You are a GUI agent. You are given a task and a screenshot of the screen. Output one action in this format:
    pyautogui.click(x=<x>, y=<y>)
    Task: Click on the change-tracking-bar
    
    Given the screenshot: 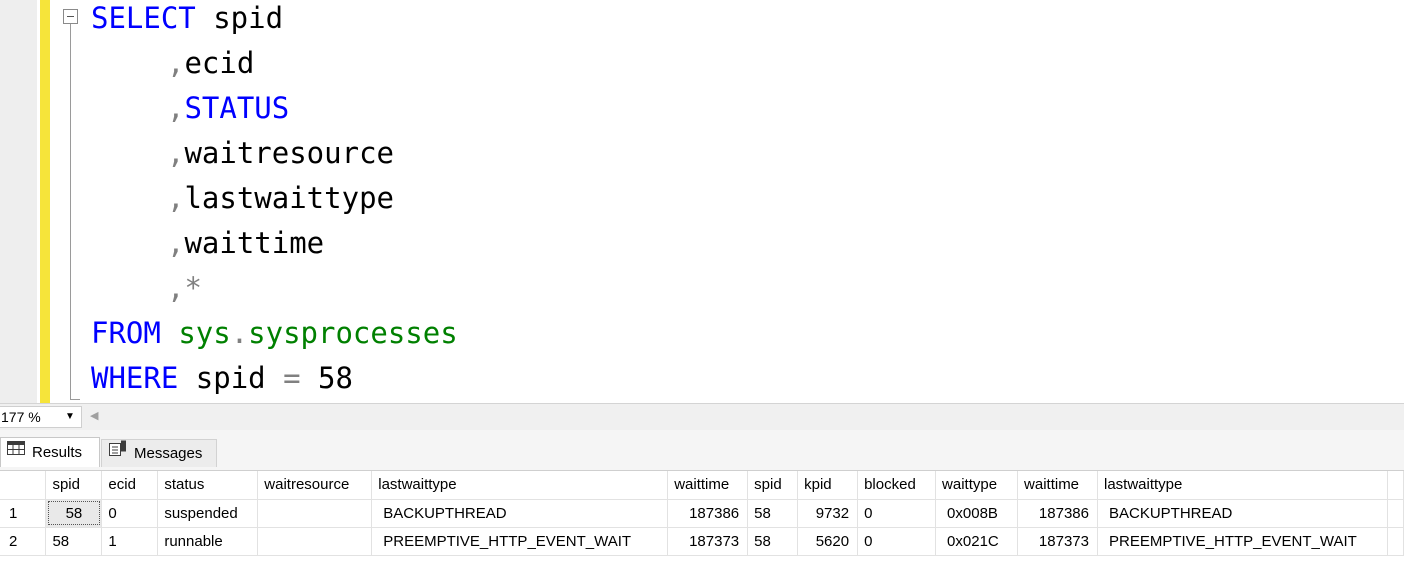 What is the action you would take?
    pyautogui.click(x=45, y=201)
    